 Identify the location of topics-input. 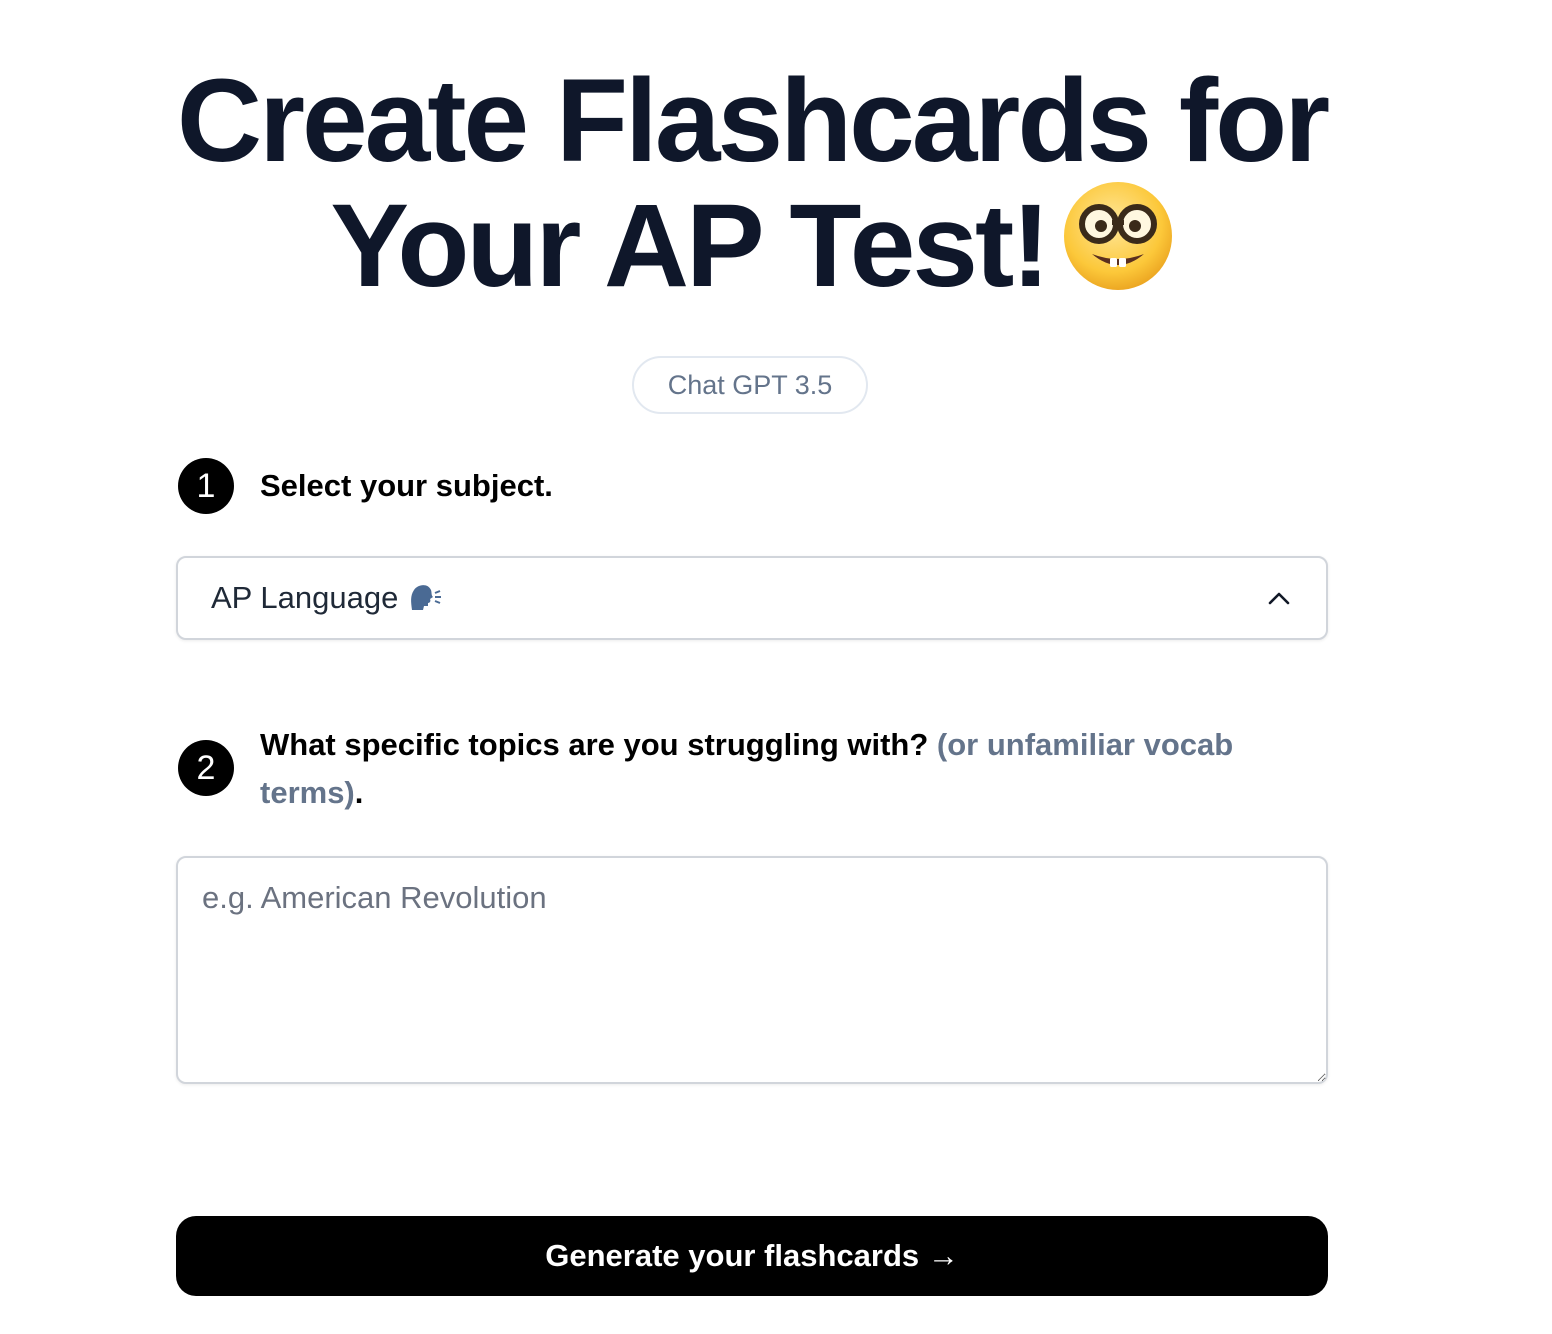
(752, 970).